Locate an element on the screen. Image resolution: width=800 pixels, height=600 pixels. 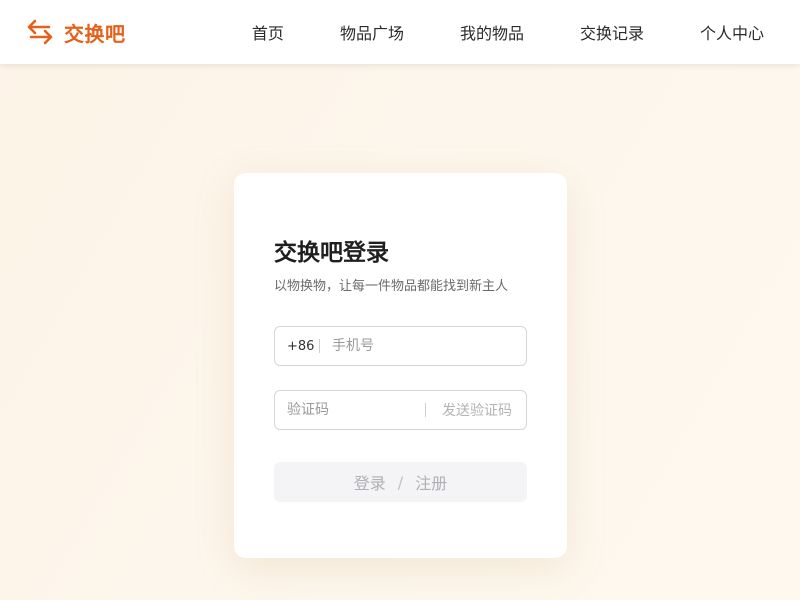
nav-item-item-square: 物品广场 is located at coordinates (372, 32).